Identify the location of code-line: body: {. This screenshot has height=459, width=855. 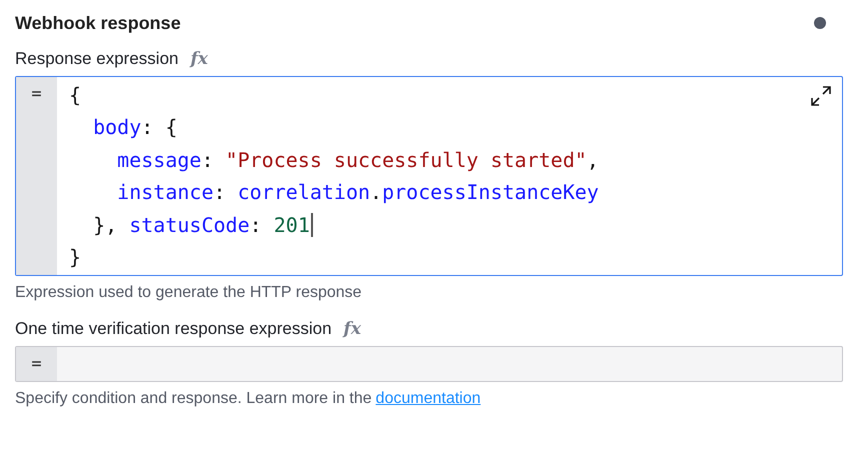
(135, 128).